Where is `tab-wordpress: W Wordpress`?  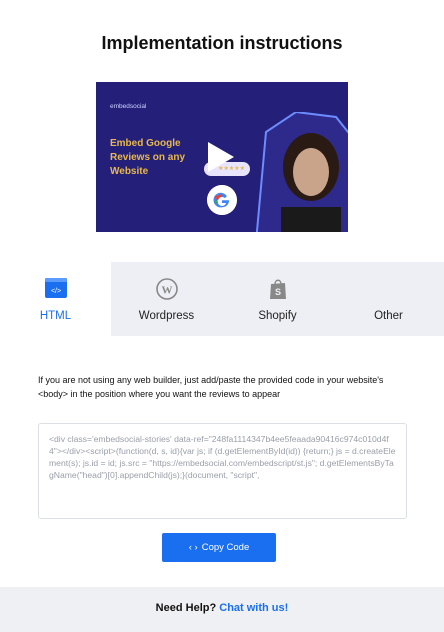 tab-wordpress: W Wordpress is located at coordinates (166, 299).